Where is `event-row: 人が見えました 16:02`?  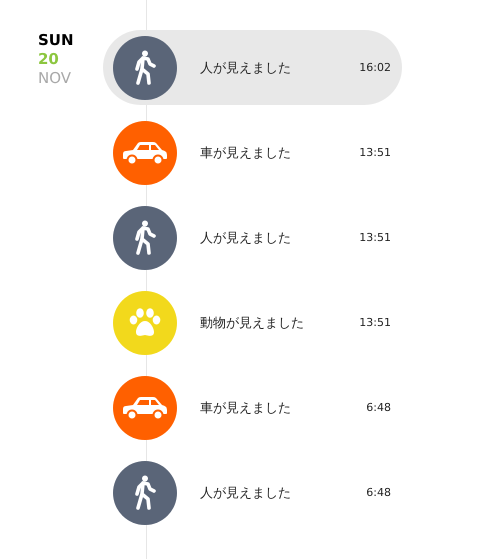 event-row: 人が見えました 16:02 is located at coordinates (252, 67).